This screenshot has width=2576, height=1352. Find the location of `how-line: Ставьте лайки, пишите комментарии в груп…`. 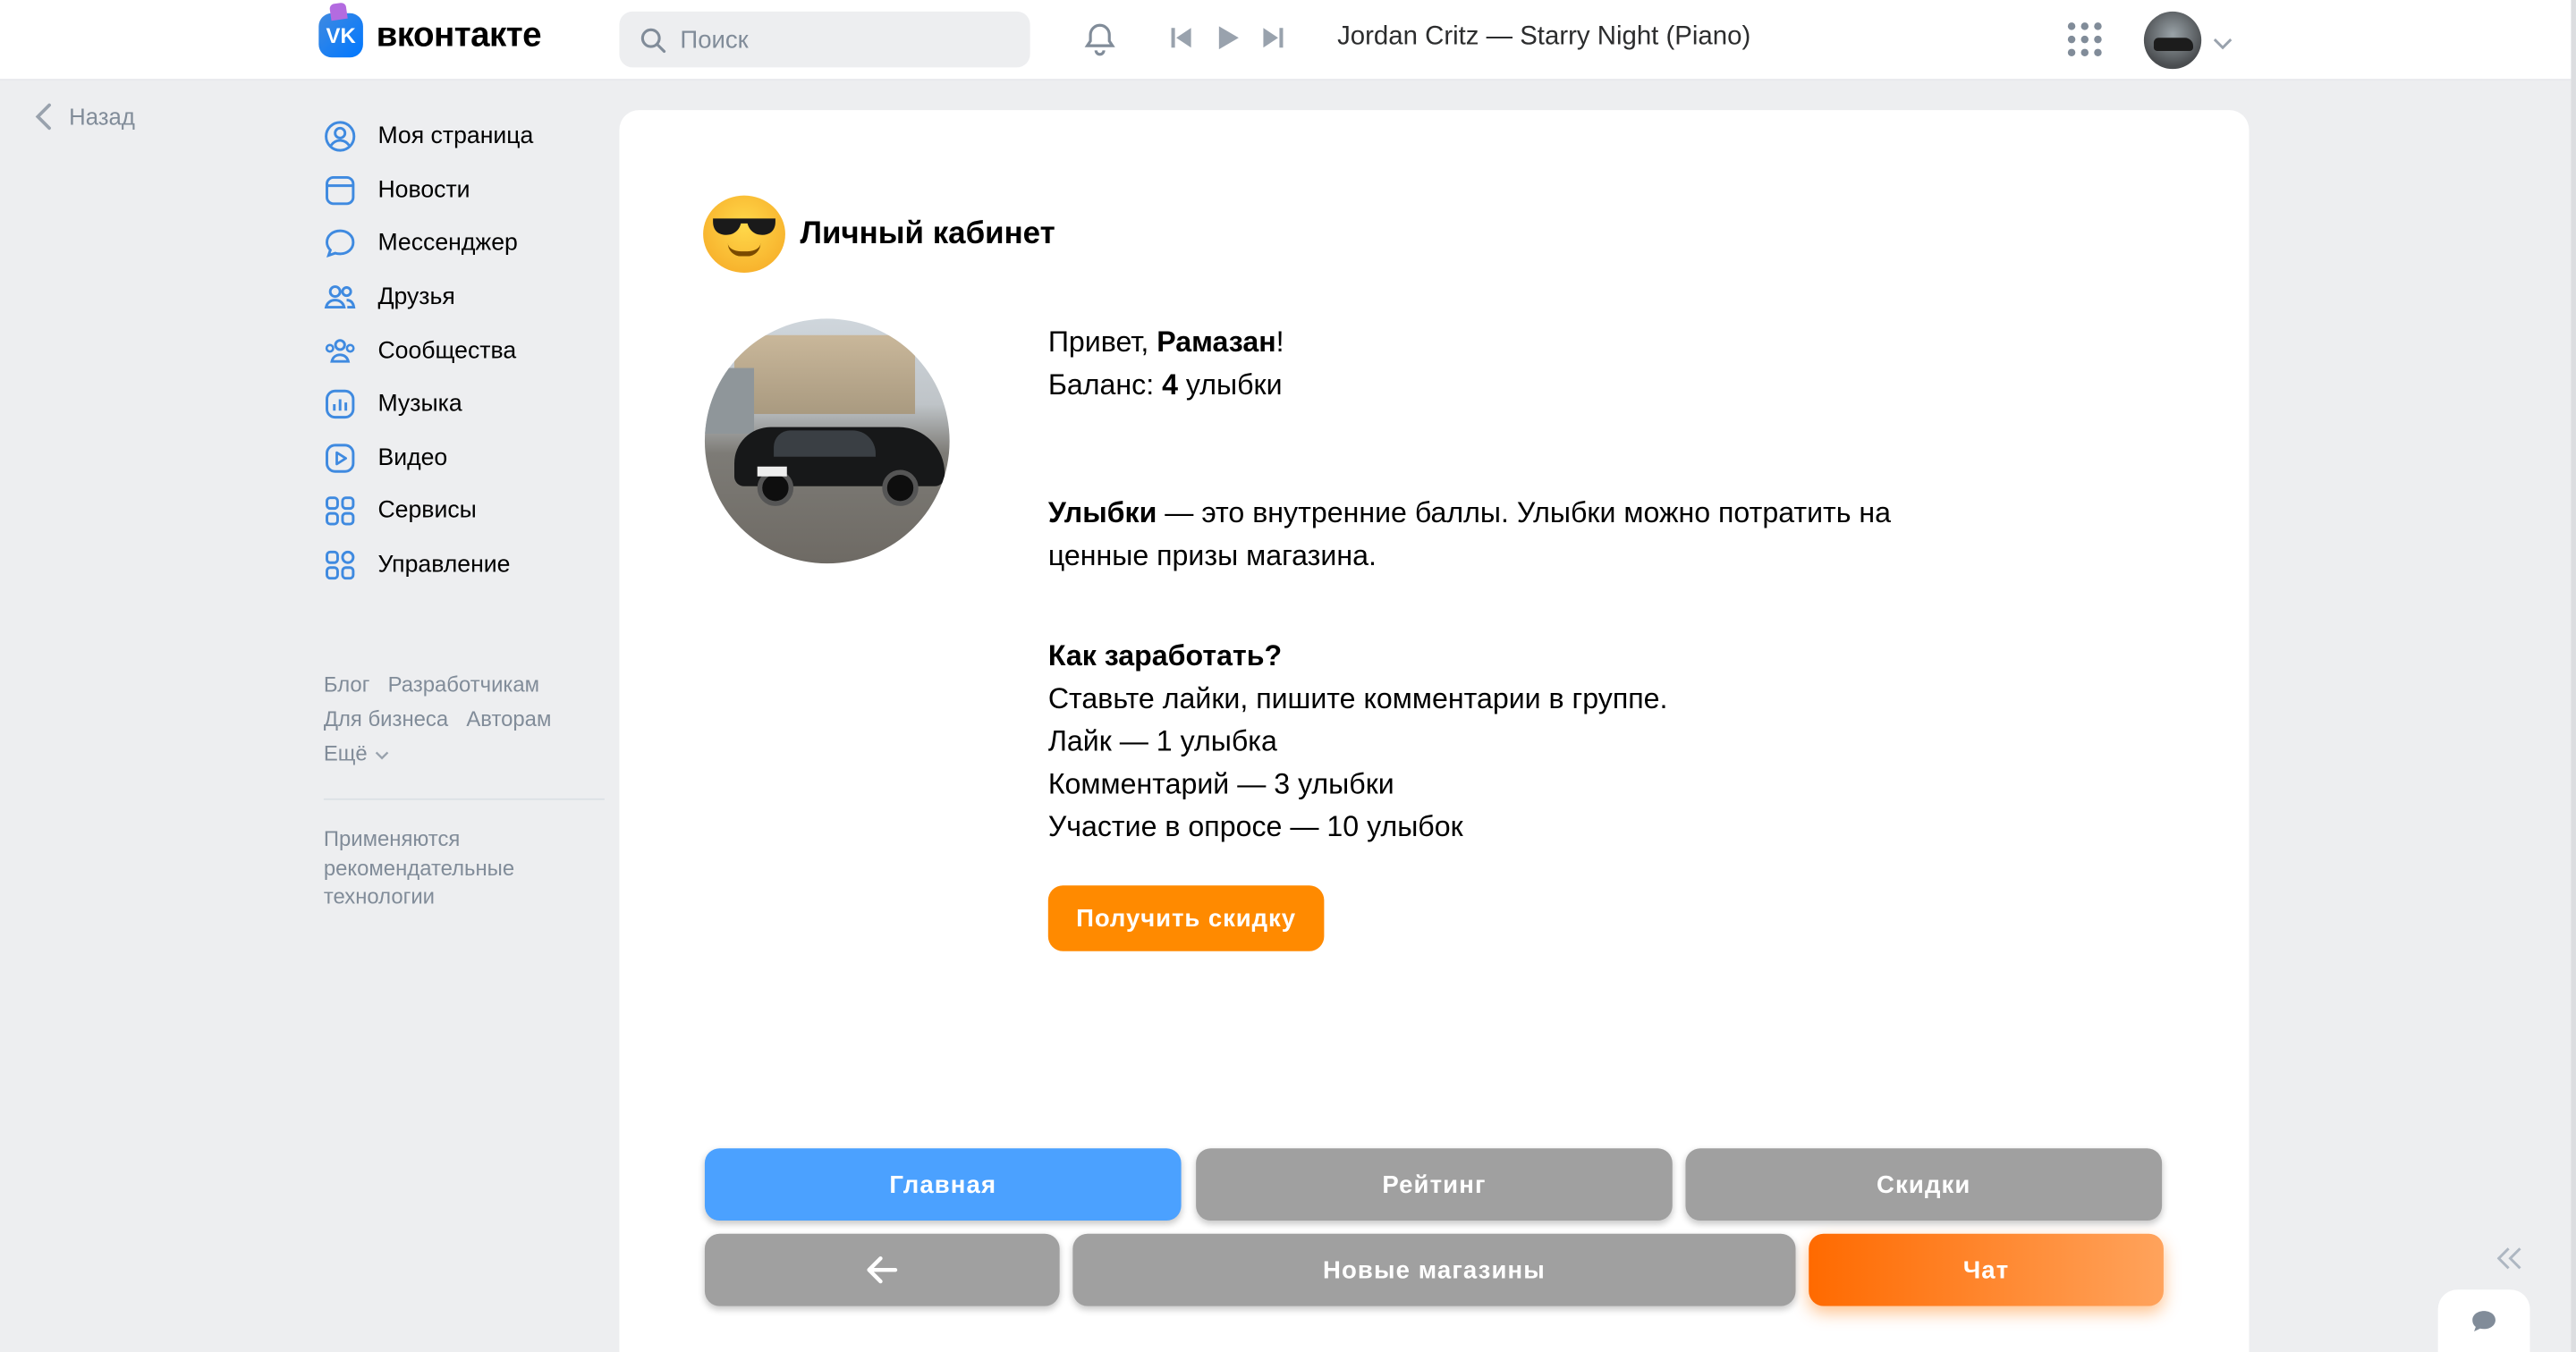

how-line: Ставьте лайки, пишите комментарии в груп… is located at coordinates (1357, 698).